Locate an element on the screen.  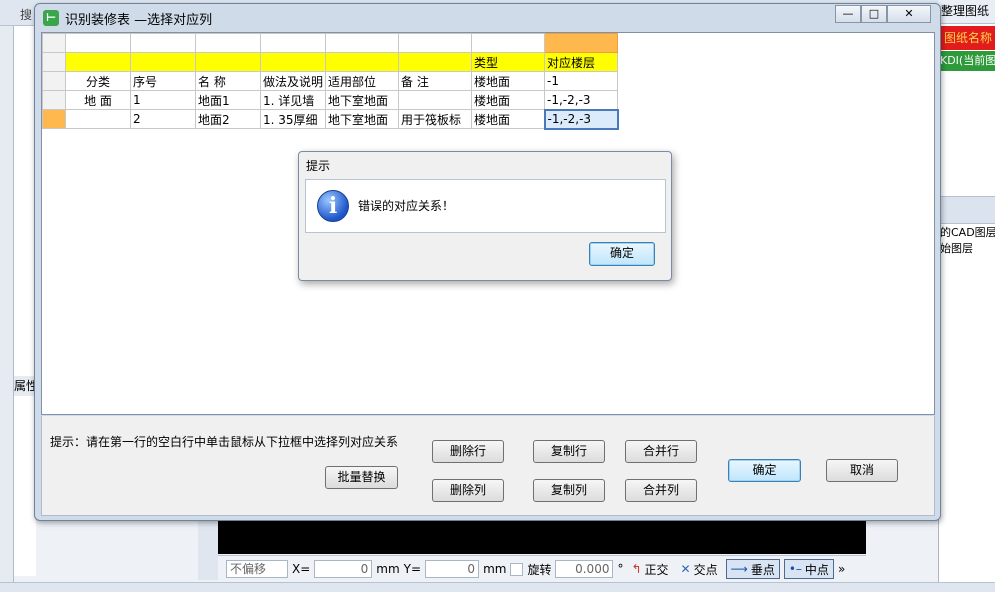
more-icon: » is located at coordinates (841, 569).